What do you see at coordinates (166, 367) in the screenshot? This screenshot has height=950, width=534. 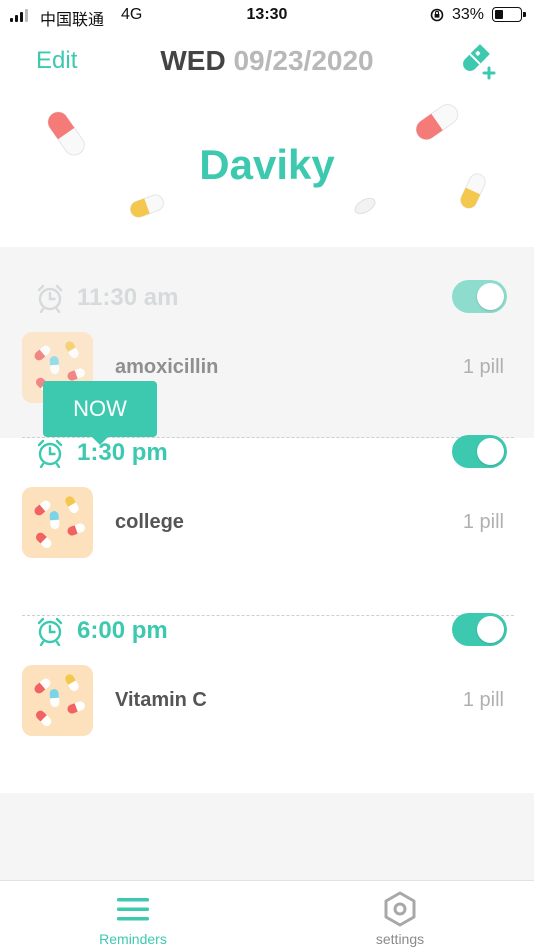 I see `medication-name: amoxicillin` at bounding box center [166, 367].